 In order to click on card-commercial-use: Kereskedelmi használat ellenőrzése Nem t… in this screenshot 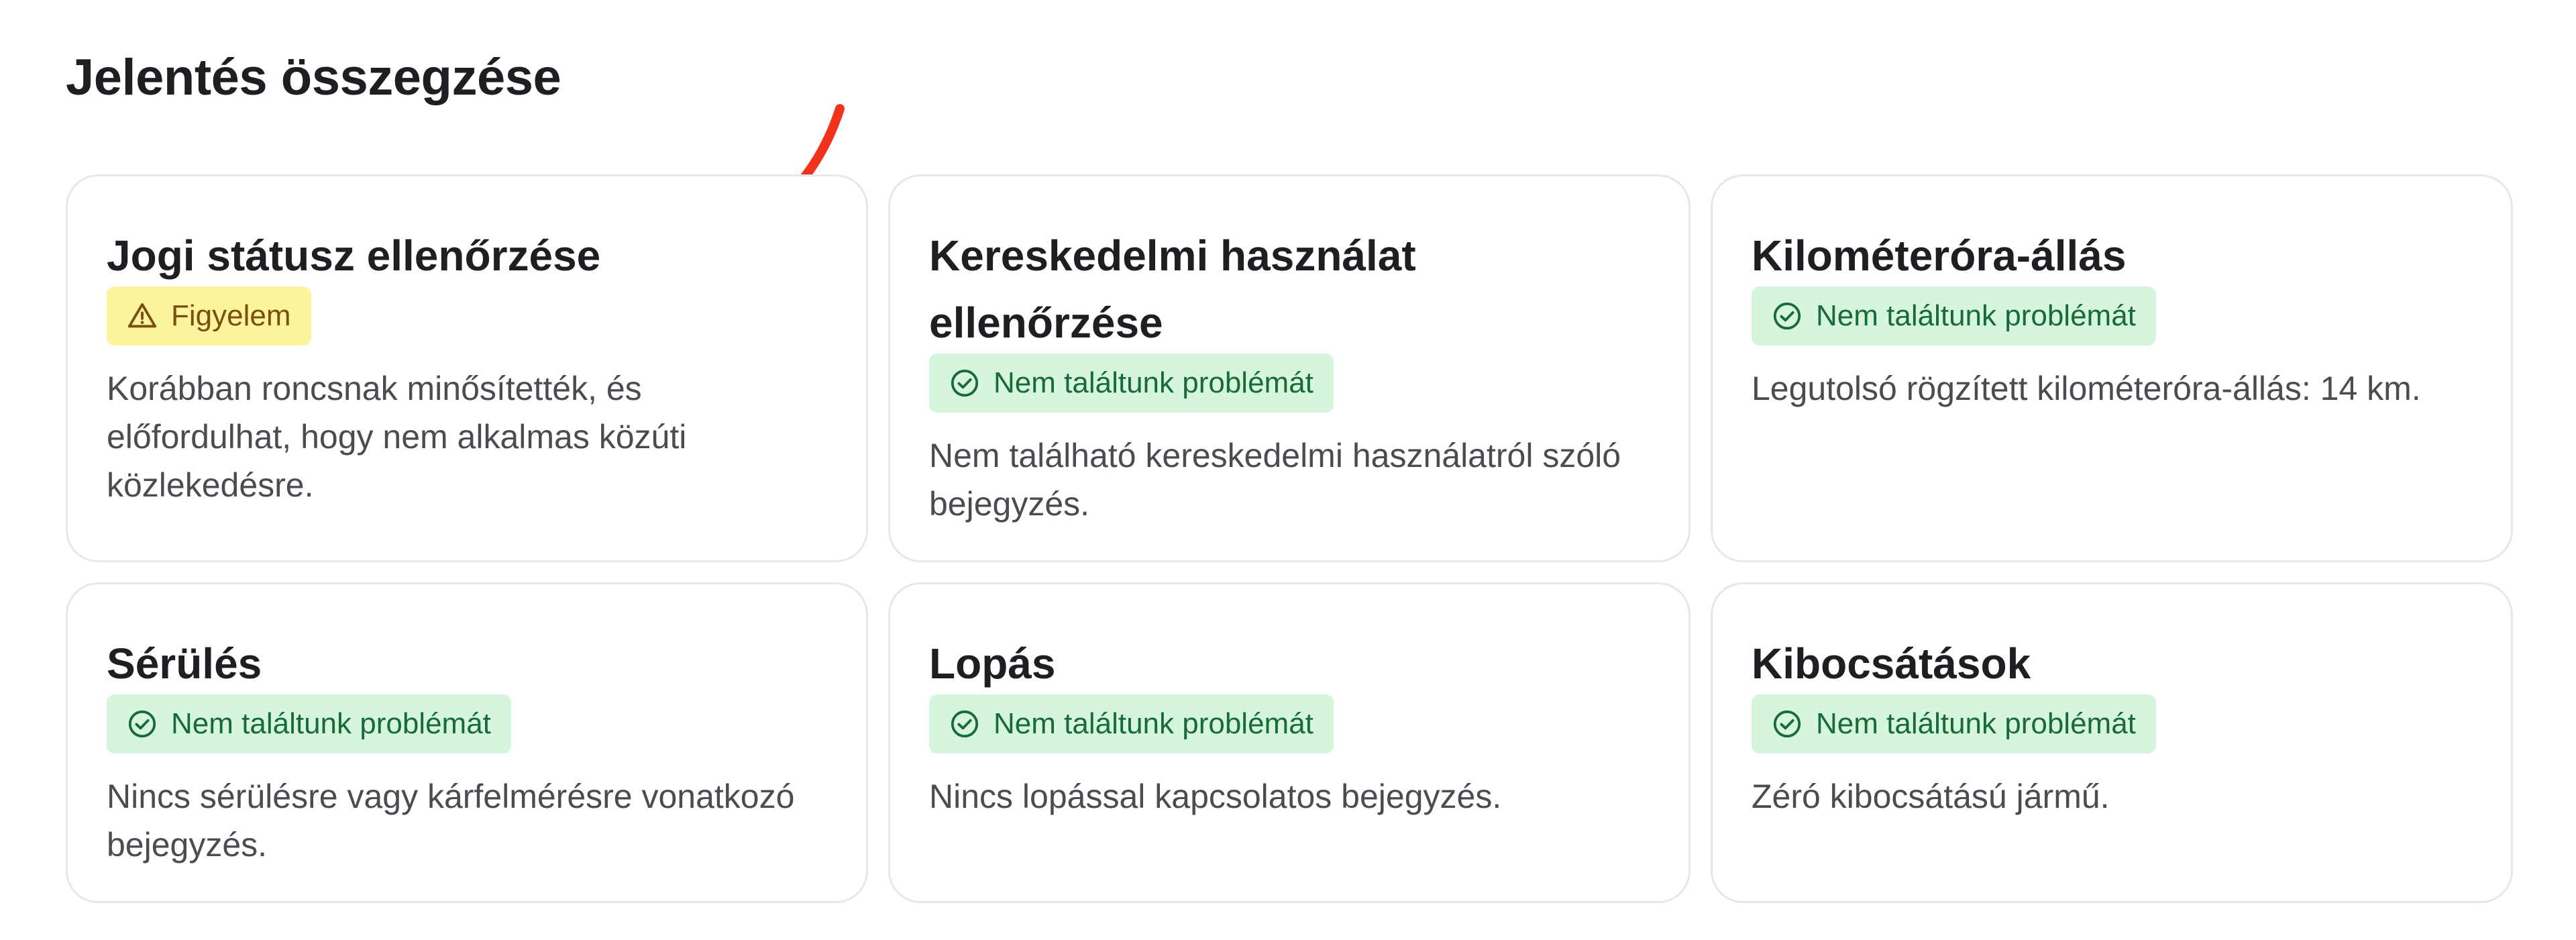, I will do `click(1289, 368)`.